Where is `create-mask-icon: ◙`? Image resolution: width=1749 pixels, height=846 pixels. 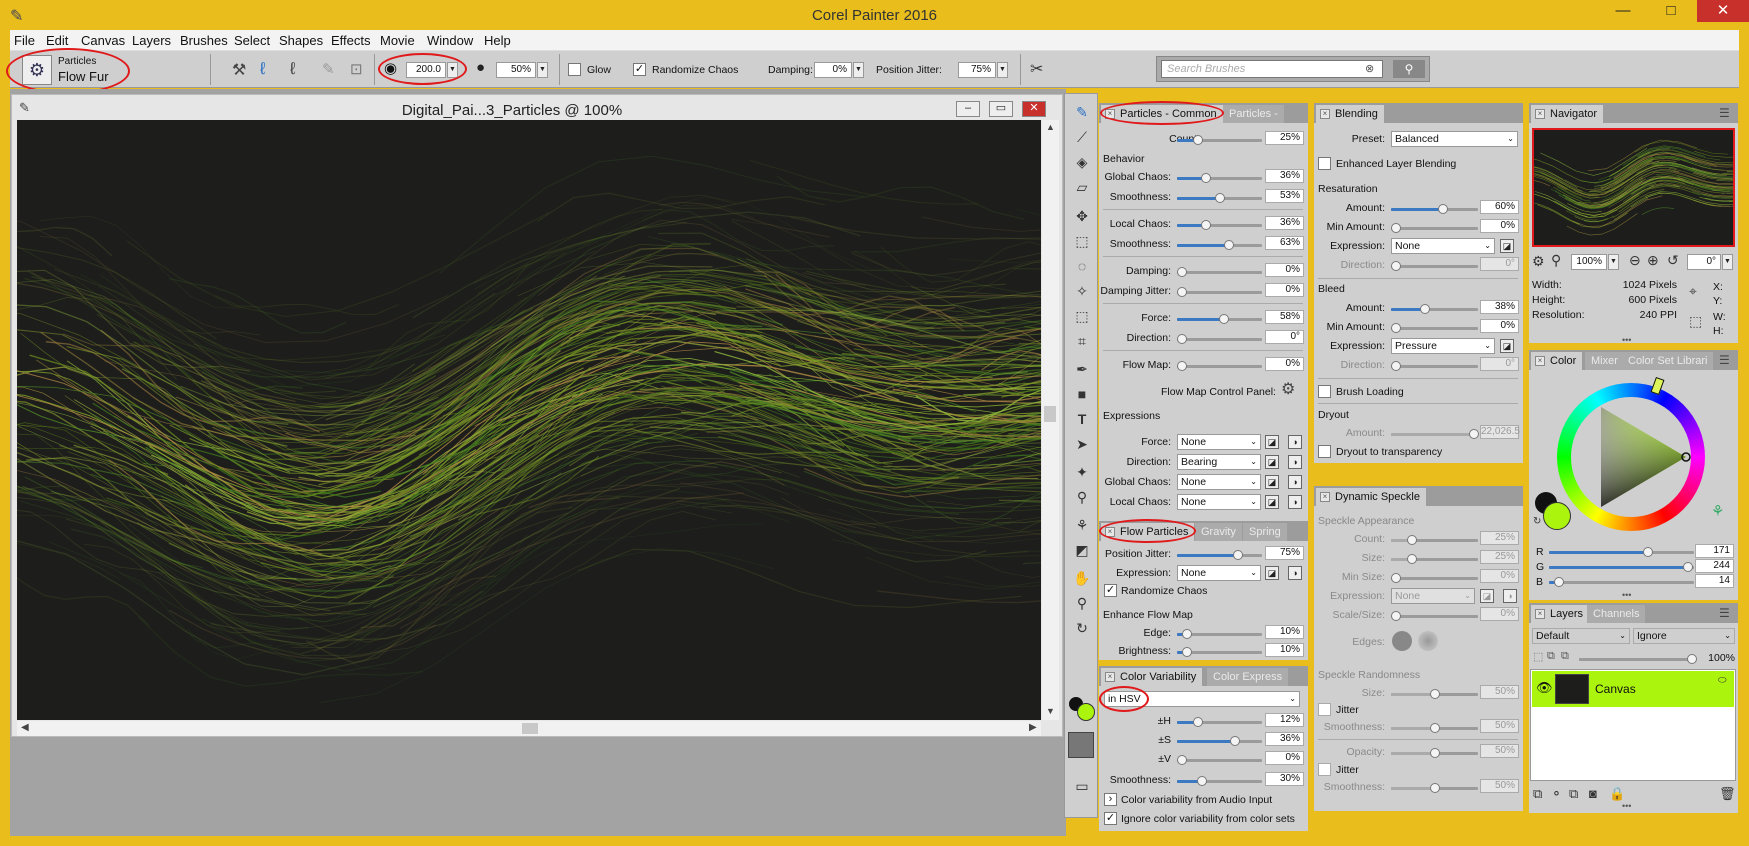
create-mask-icon: ◙ is located at coordinates (1593, 793).